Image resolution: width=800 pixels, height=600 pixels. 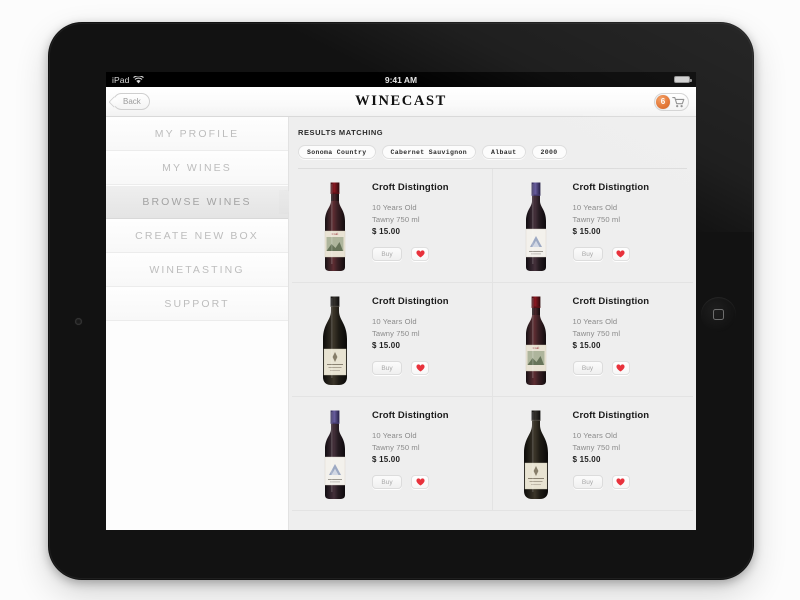 I want to click on filter-pill-producer: Albaut, so click(x=504, y=152).